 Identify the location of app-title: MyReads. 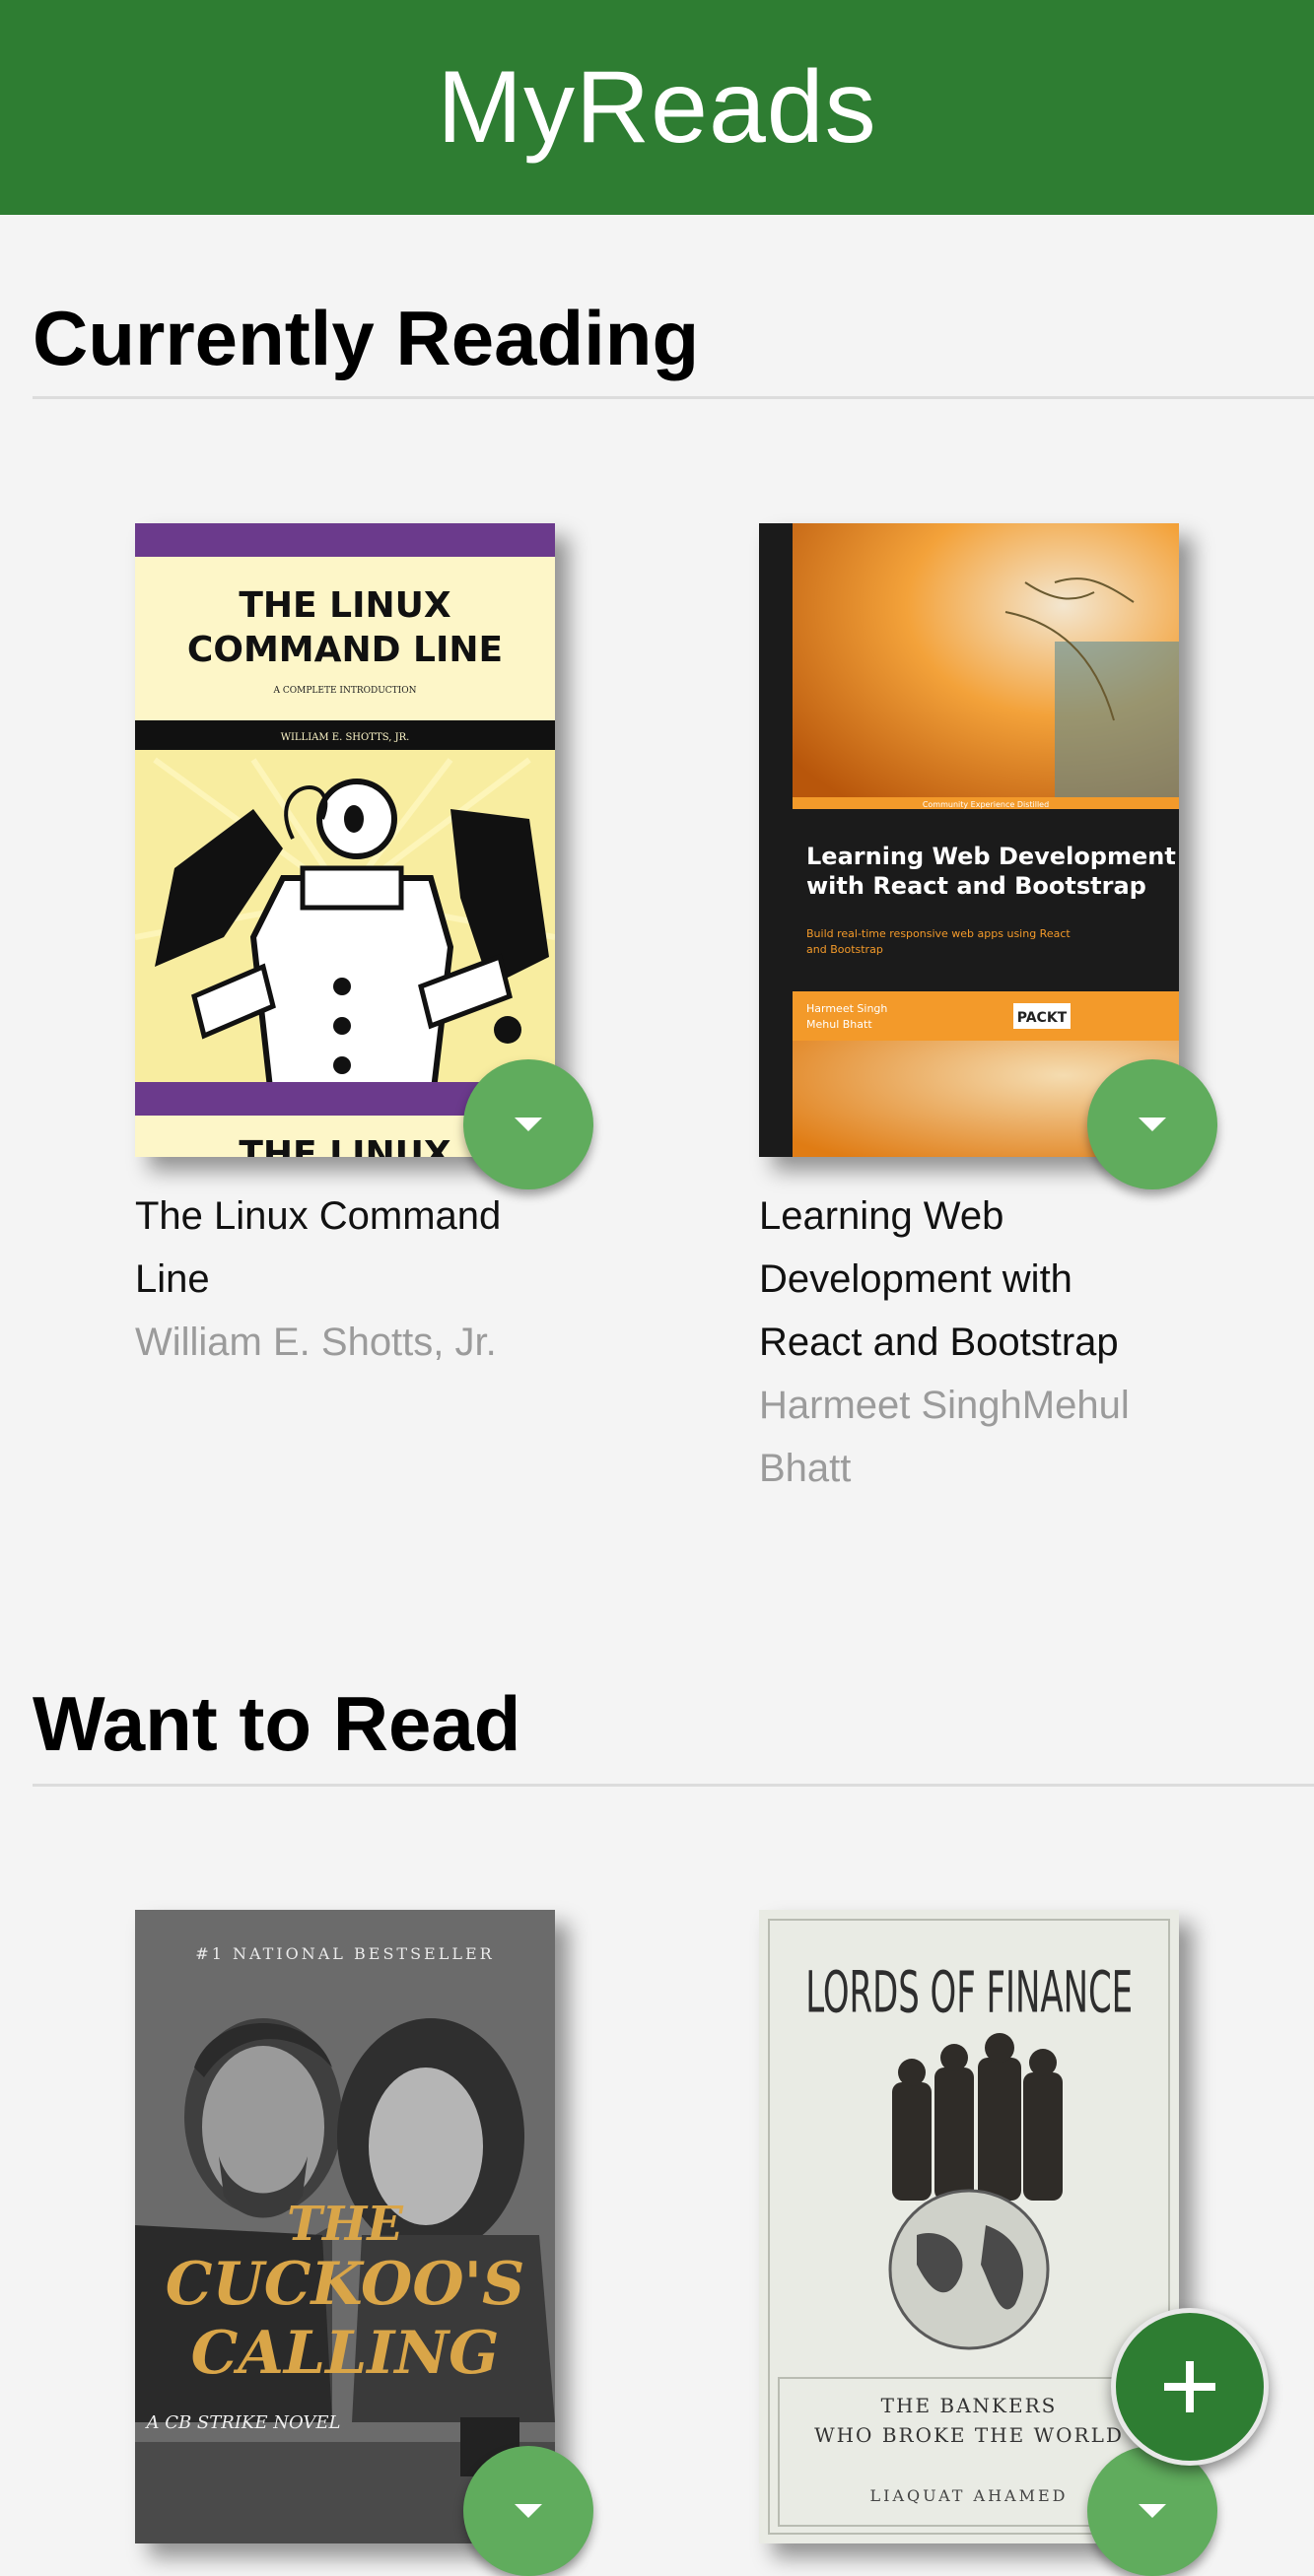
(657, 107).